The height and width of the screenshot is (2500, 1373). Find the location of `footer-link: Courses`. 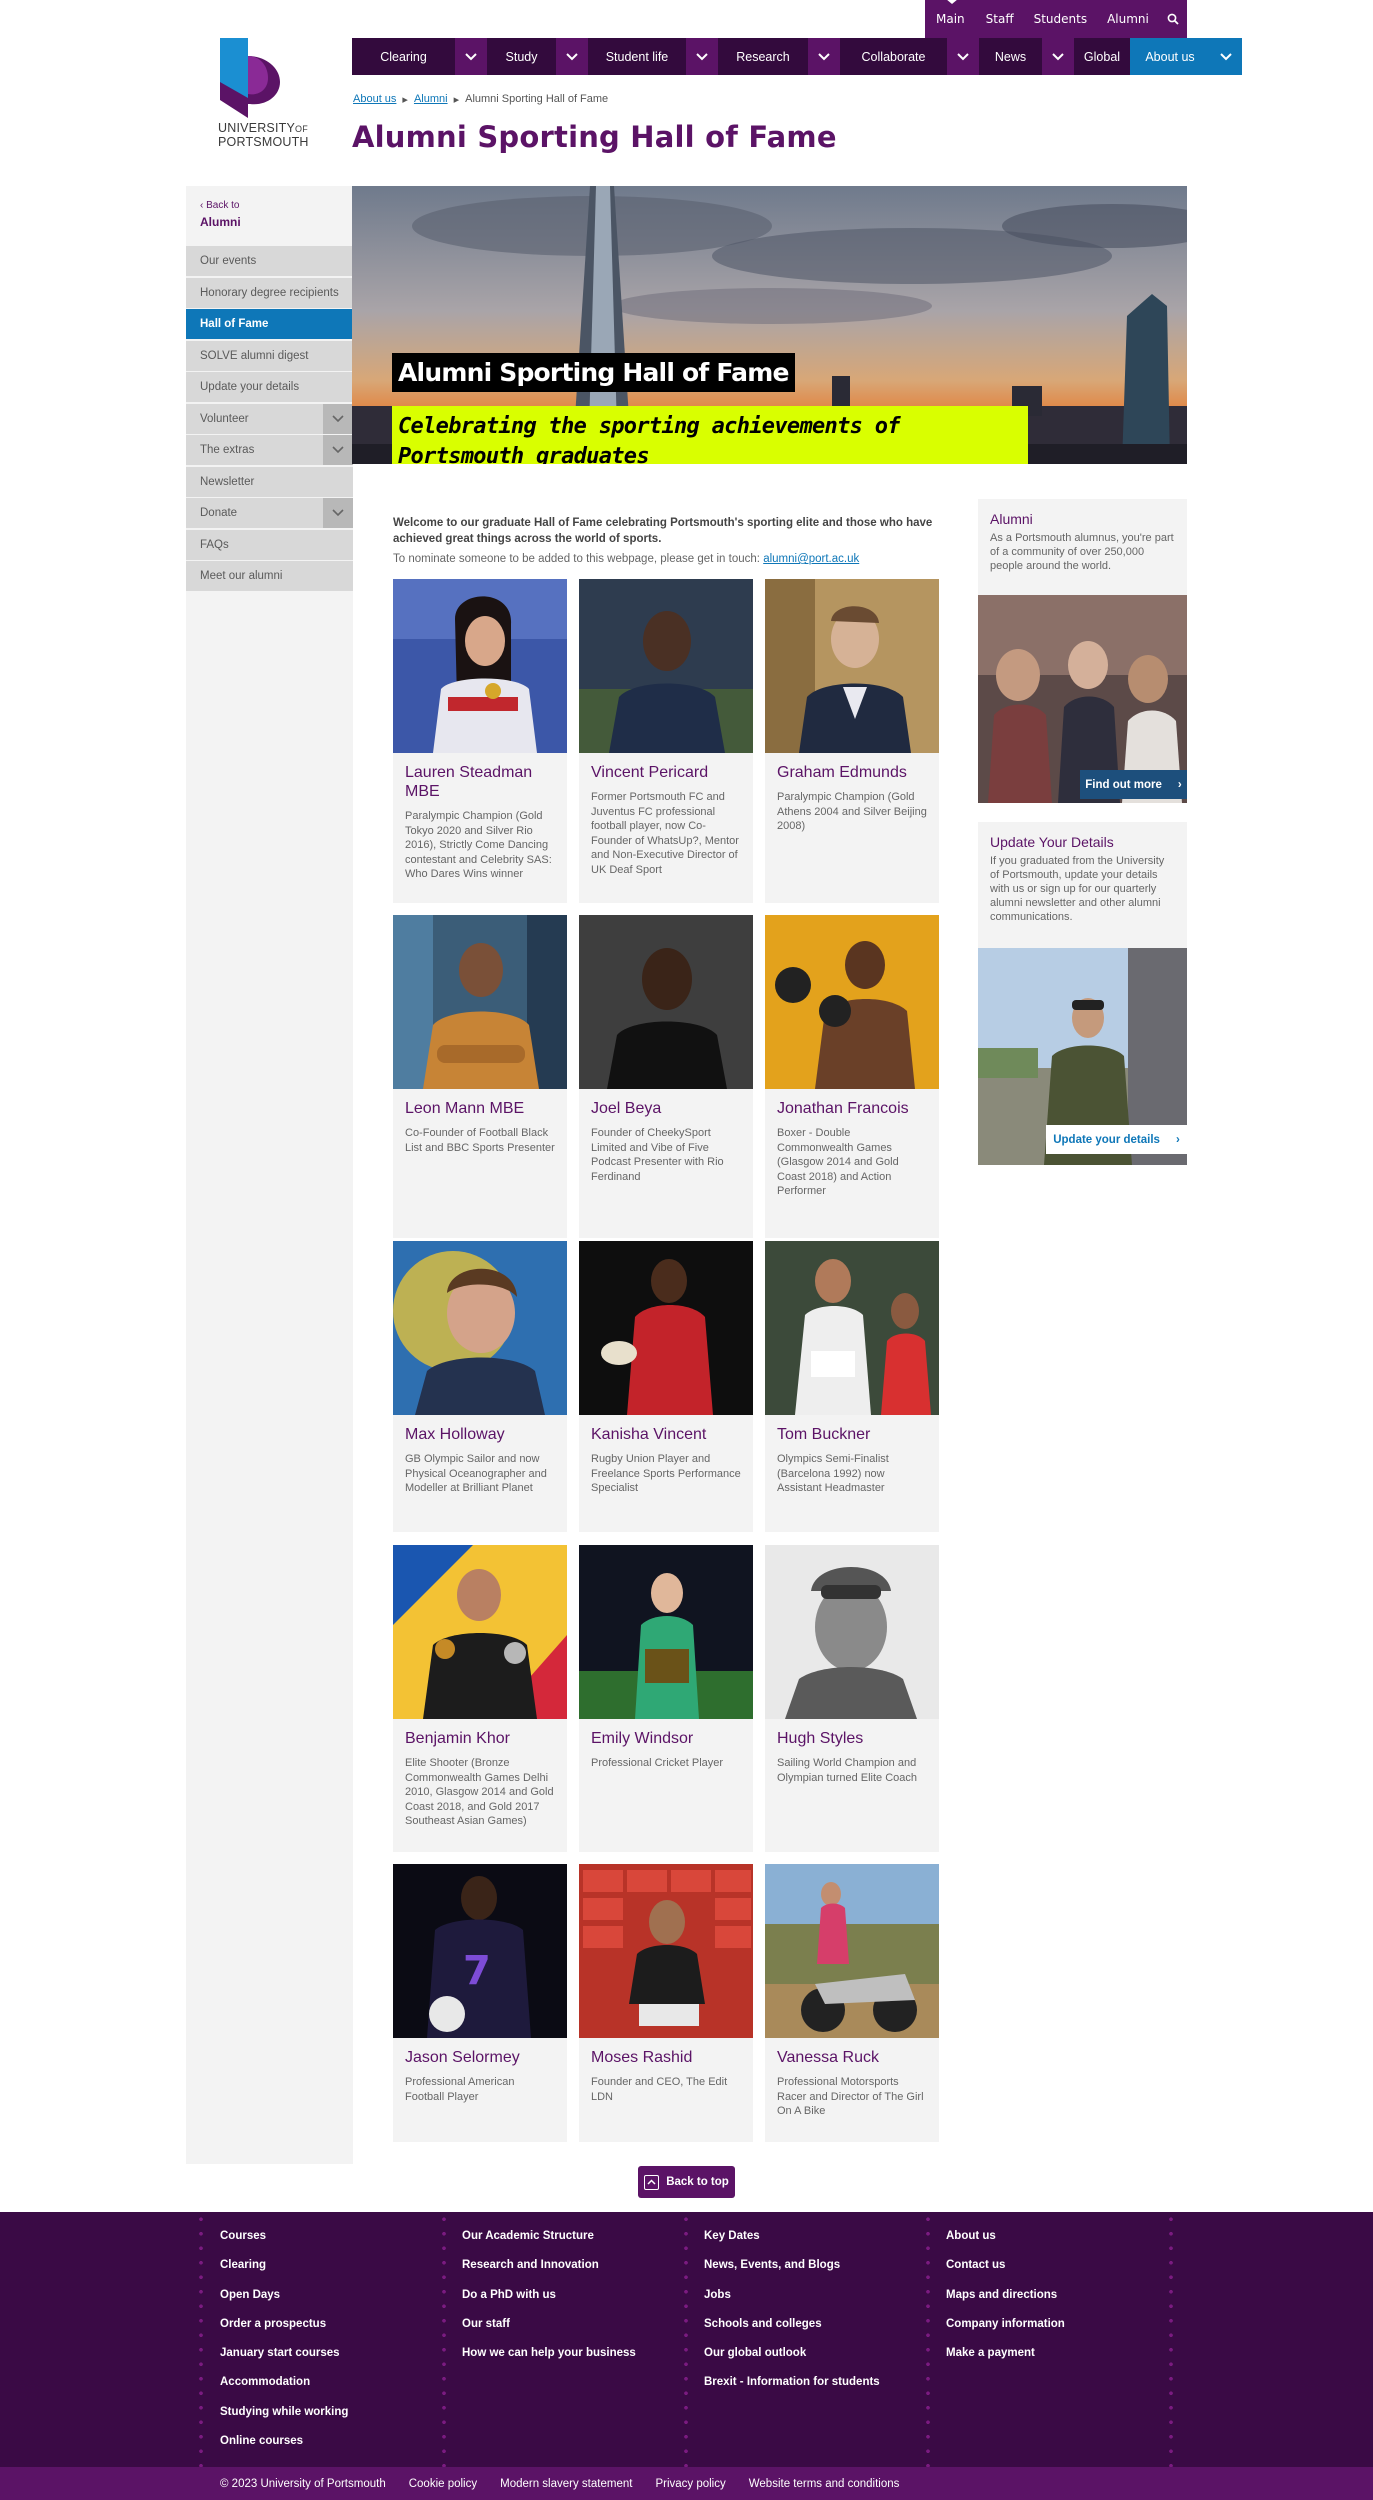

footer-link: Courses is located at coordinates (284, 2244).